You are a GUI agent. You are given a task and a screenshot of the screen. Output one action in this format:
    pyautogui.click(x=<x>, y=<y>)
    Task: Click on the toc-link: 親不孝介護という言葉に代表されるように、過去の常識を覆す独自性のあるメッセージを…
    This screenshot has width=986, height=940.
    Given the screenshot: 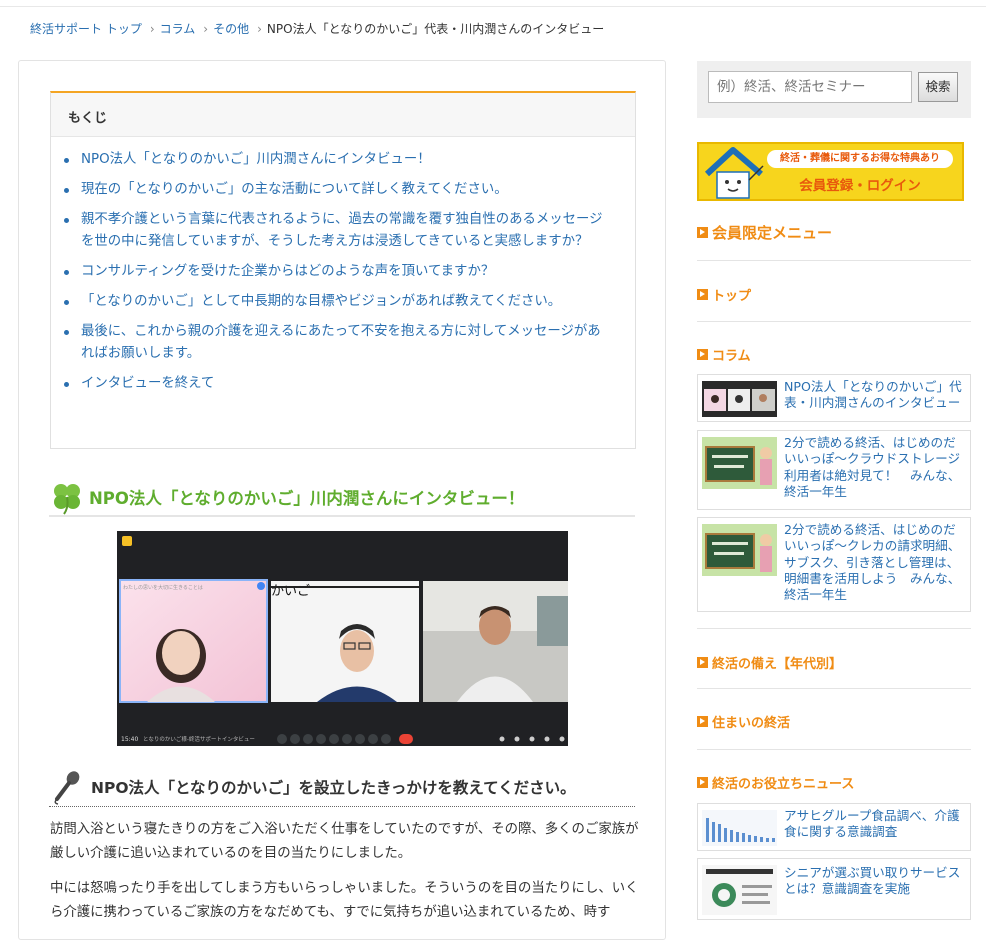 What is the action you would take?
    pyautogui.click(x=337, y=231)
    